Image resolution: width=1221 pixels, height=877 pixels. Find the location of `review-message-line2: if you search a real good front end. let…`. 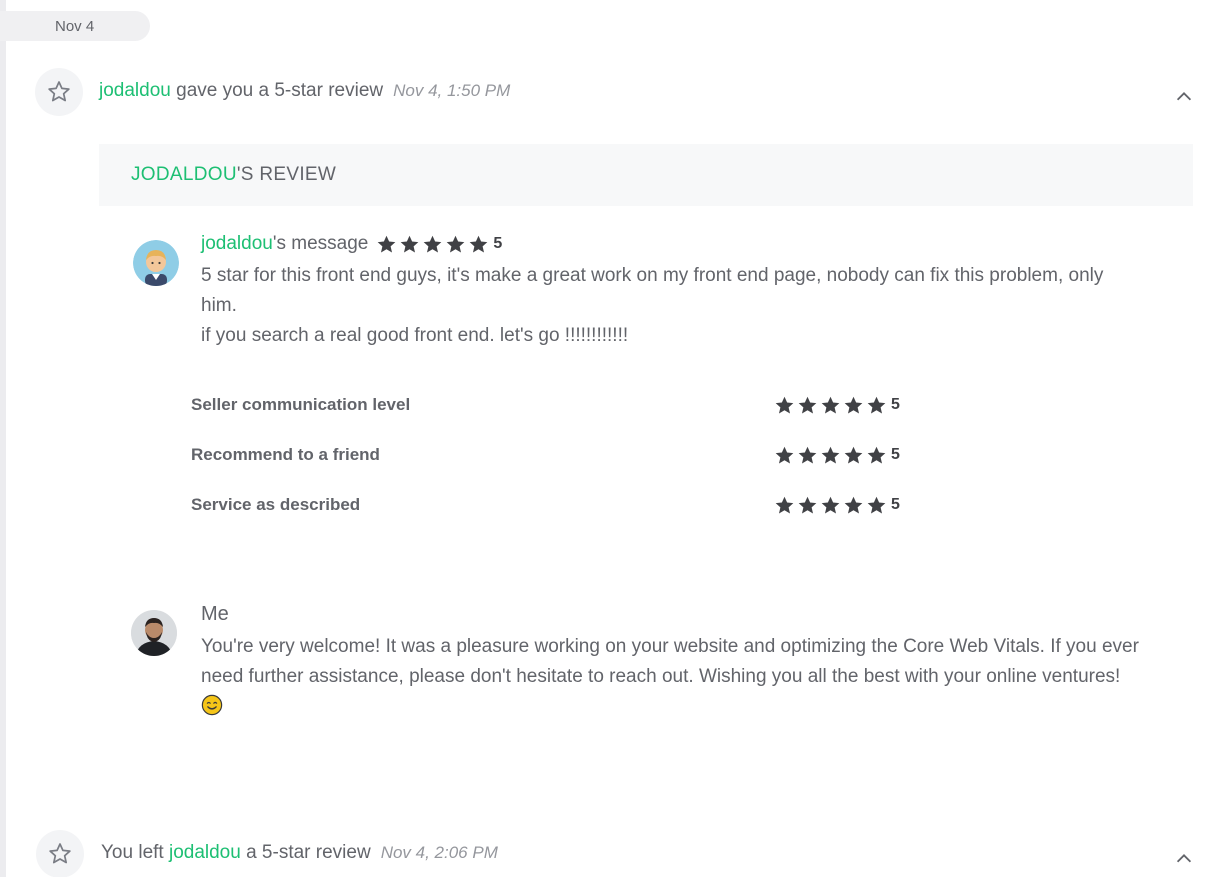

review-message-line2: if you search a real good front end. let… is located at coordinates (415, 335).